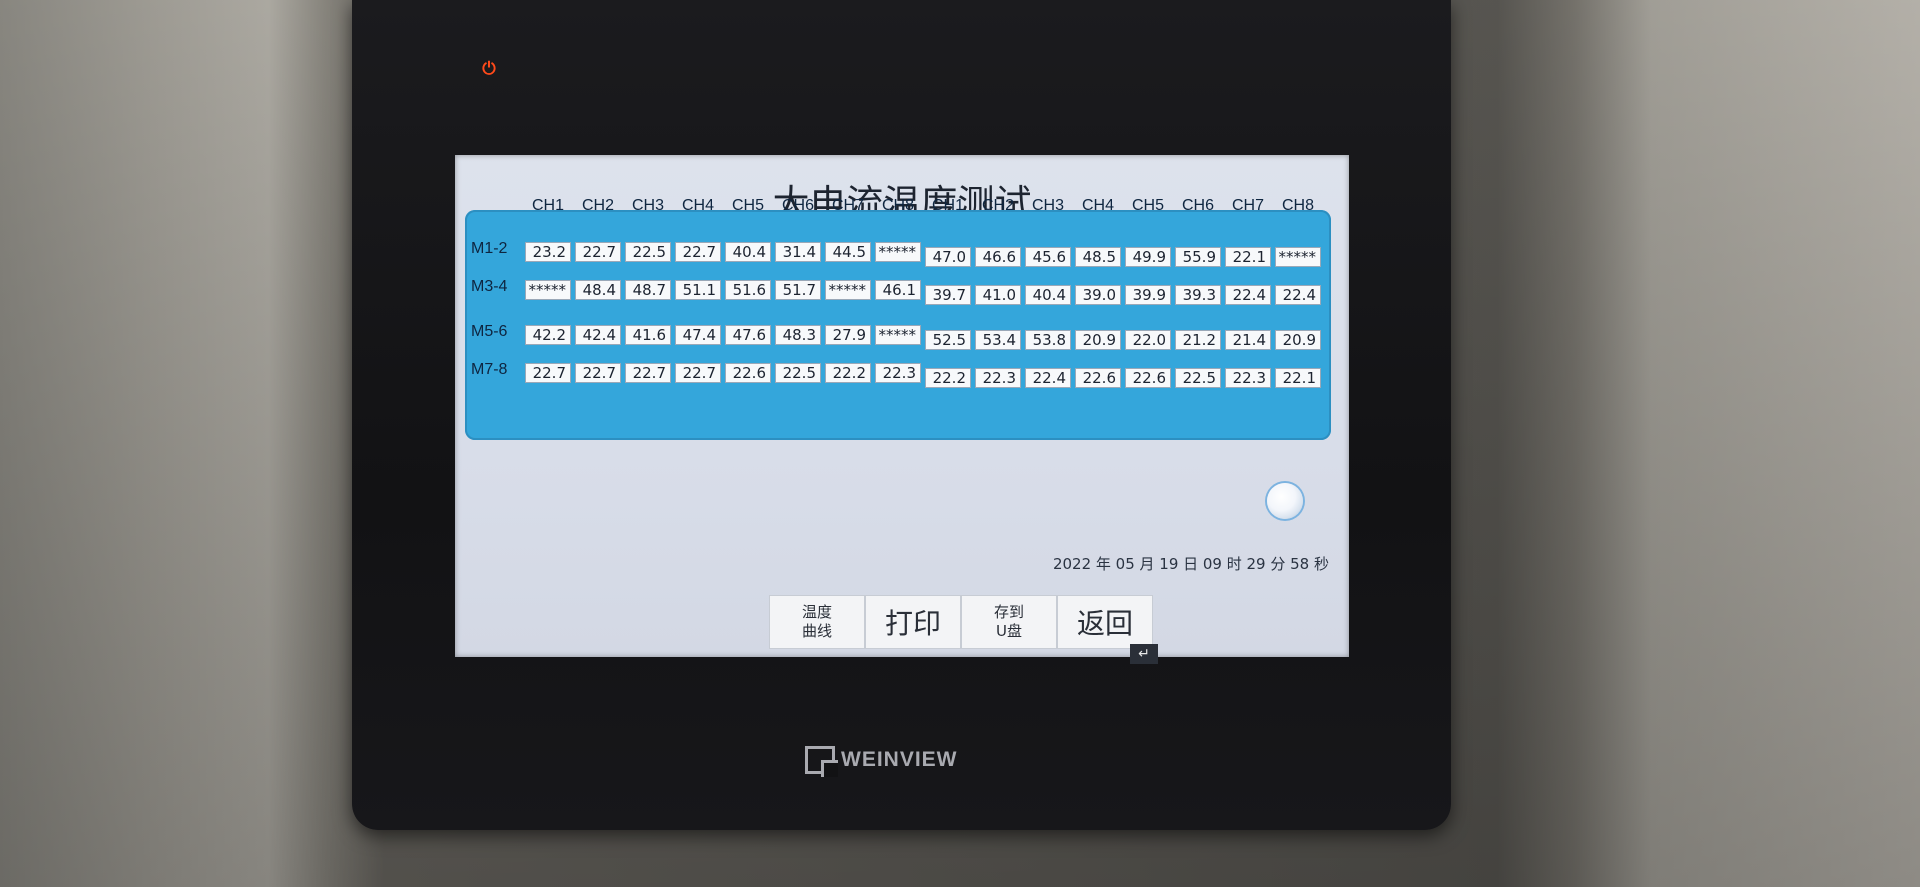  Describe the element at coordinates (489, 331) in the screenshot. I see `row-label: M5-6` at that location.